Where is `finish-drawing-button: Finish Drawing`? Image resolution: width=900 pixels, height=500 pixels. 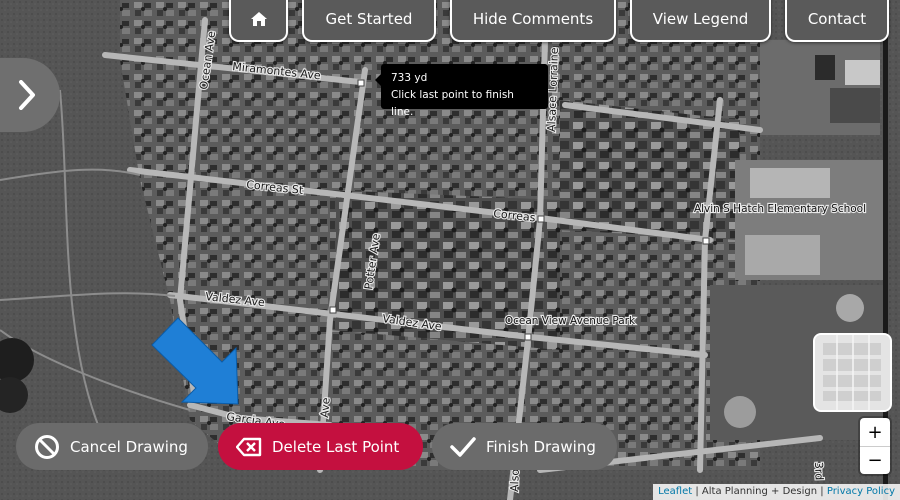 finish-drawing-button: Finish Drawing is located at coordinates (524, 446).